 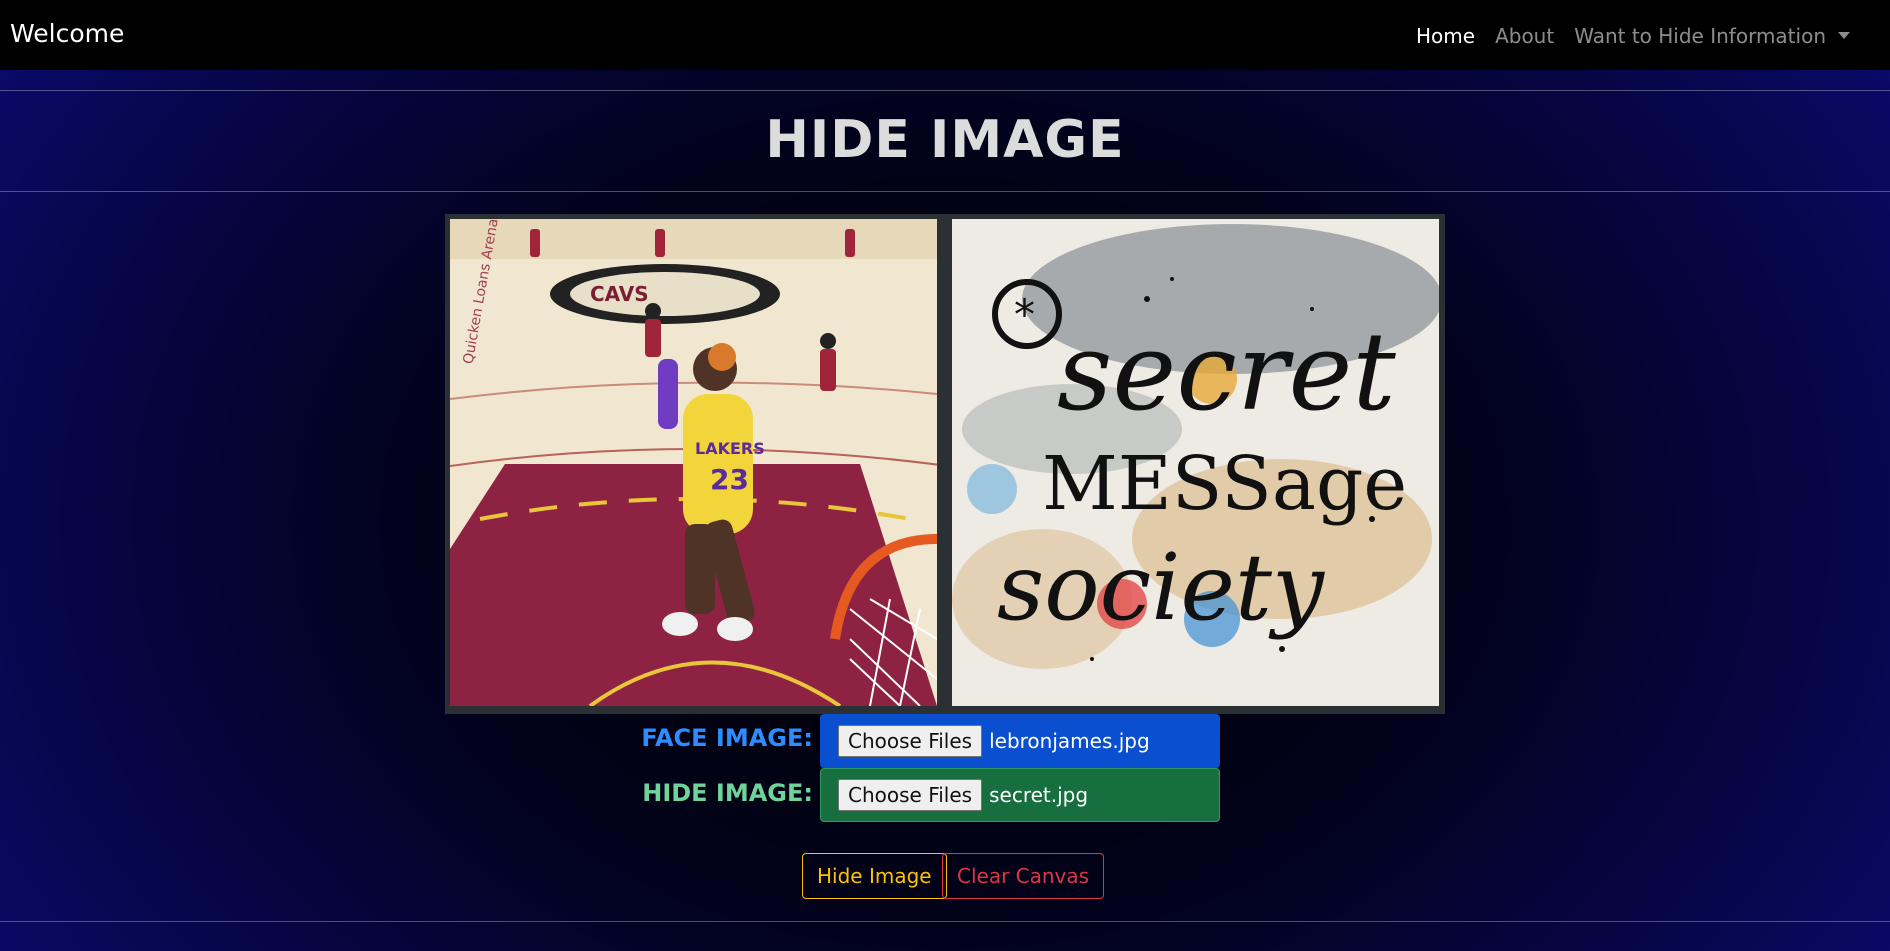 I want to click on nav-dropdown-label: Want to Hide Information, so click(x=1700, y=36).